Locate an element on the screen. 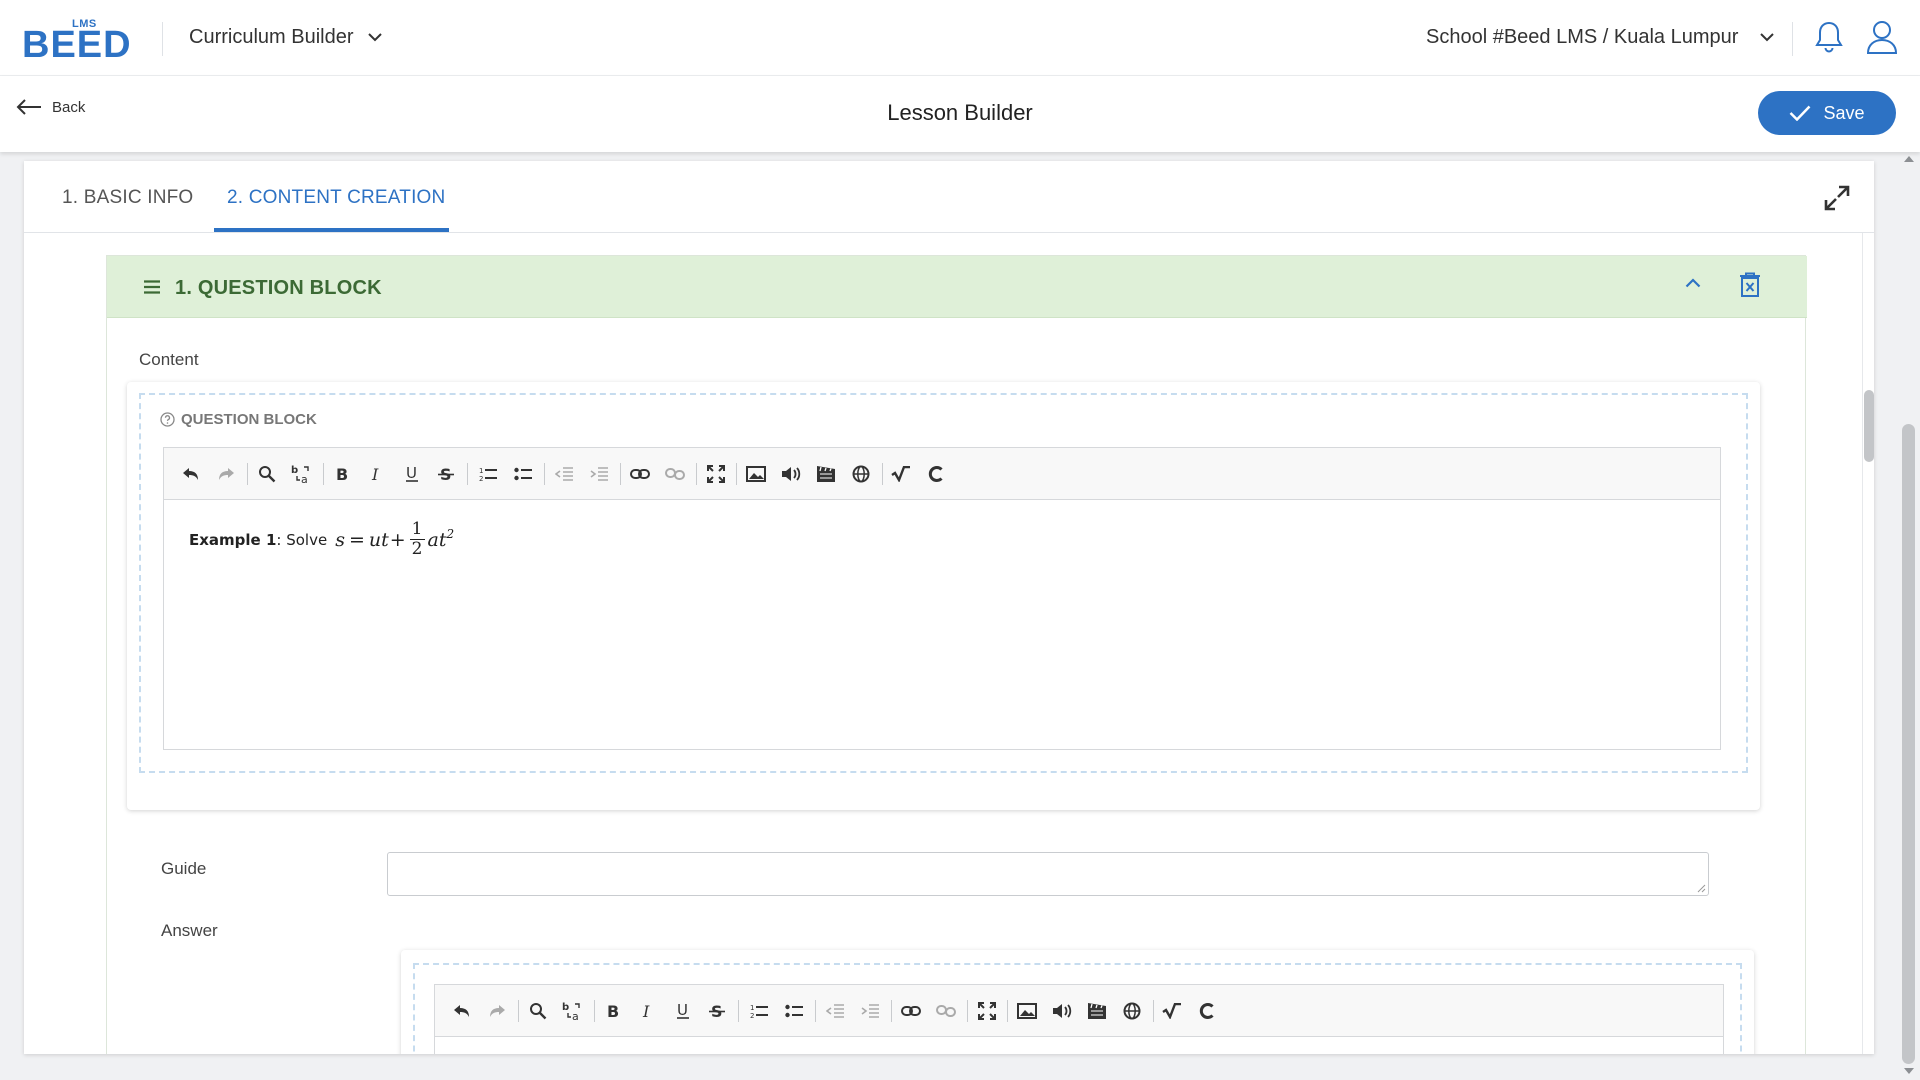 This screenshot has width=1920, height=1080. svg-text: 2 is located at coordinates (752, 1015).